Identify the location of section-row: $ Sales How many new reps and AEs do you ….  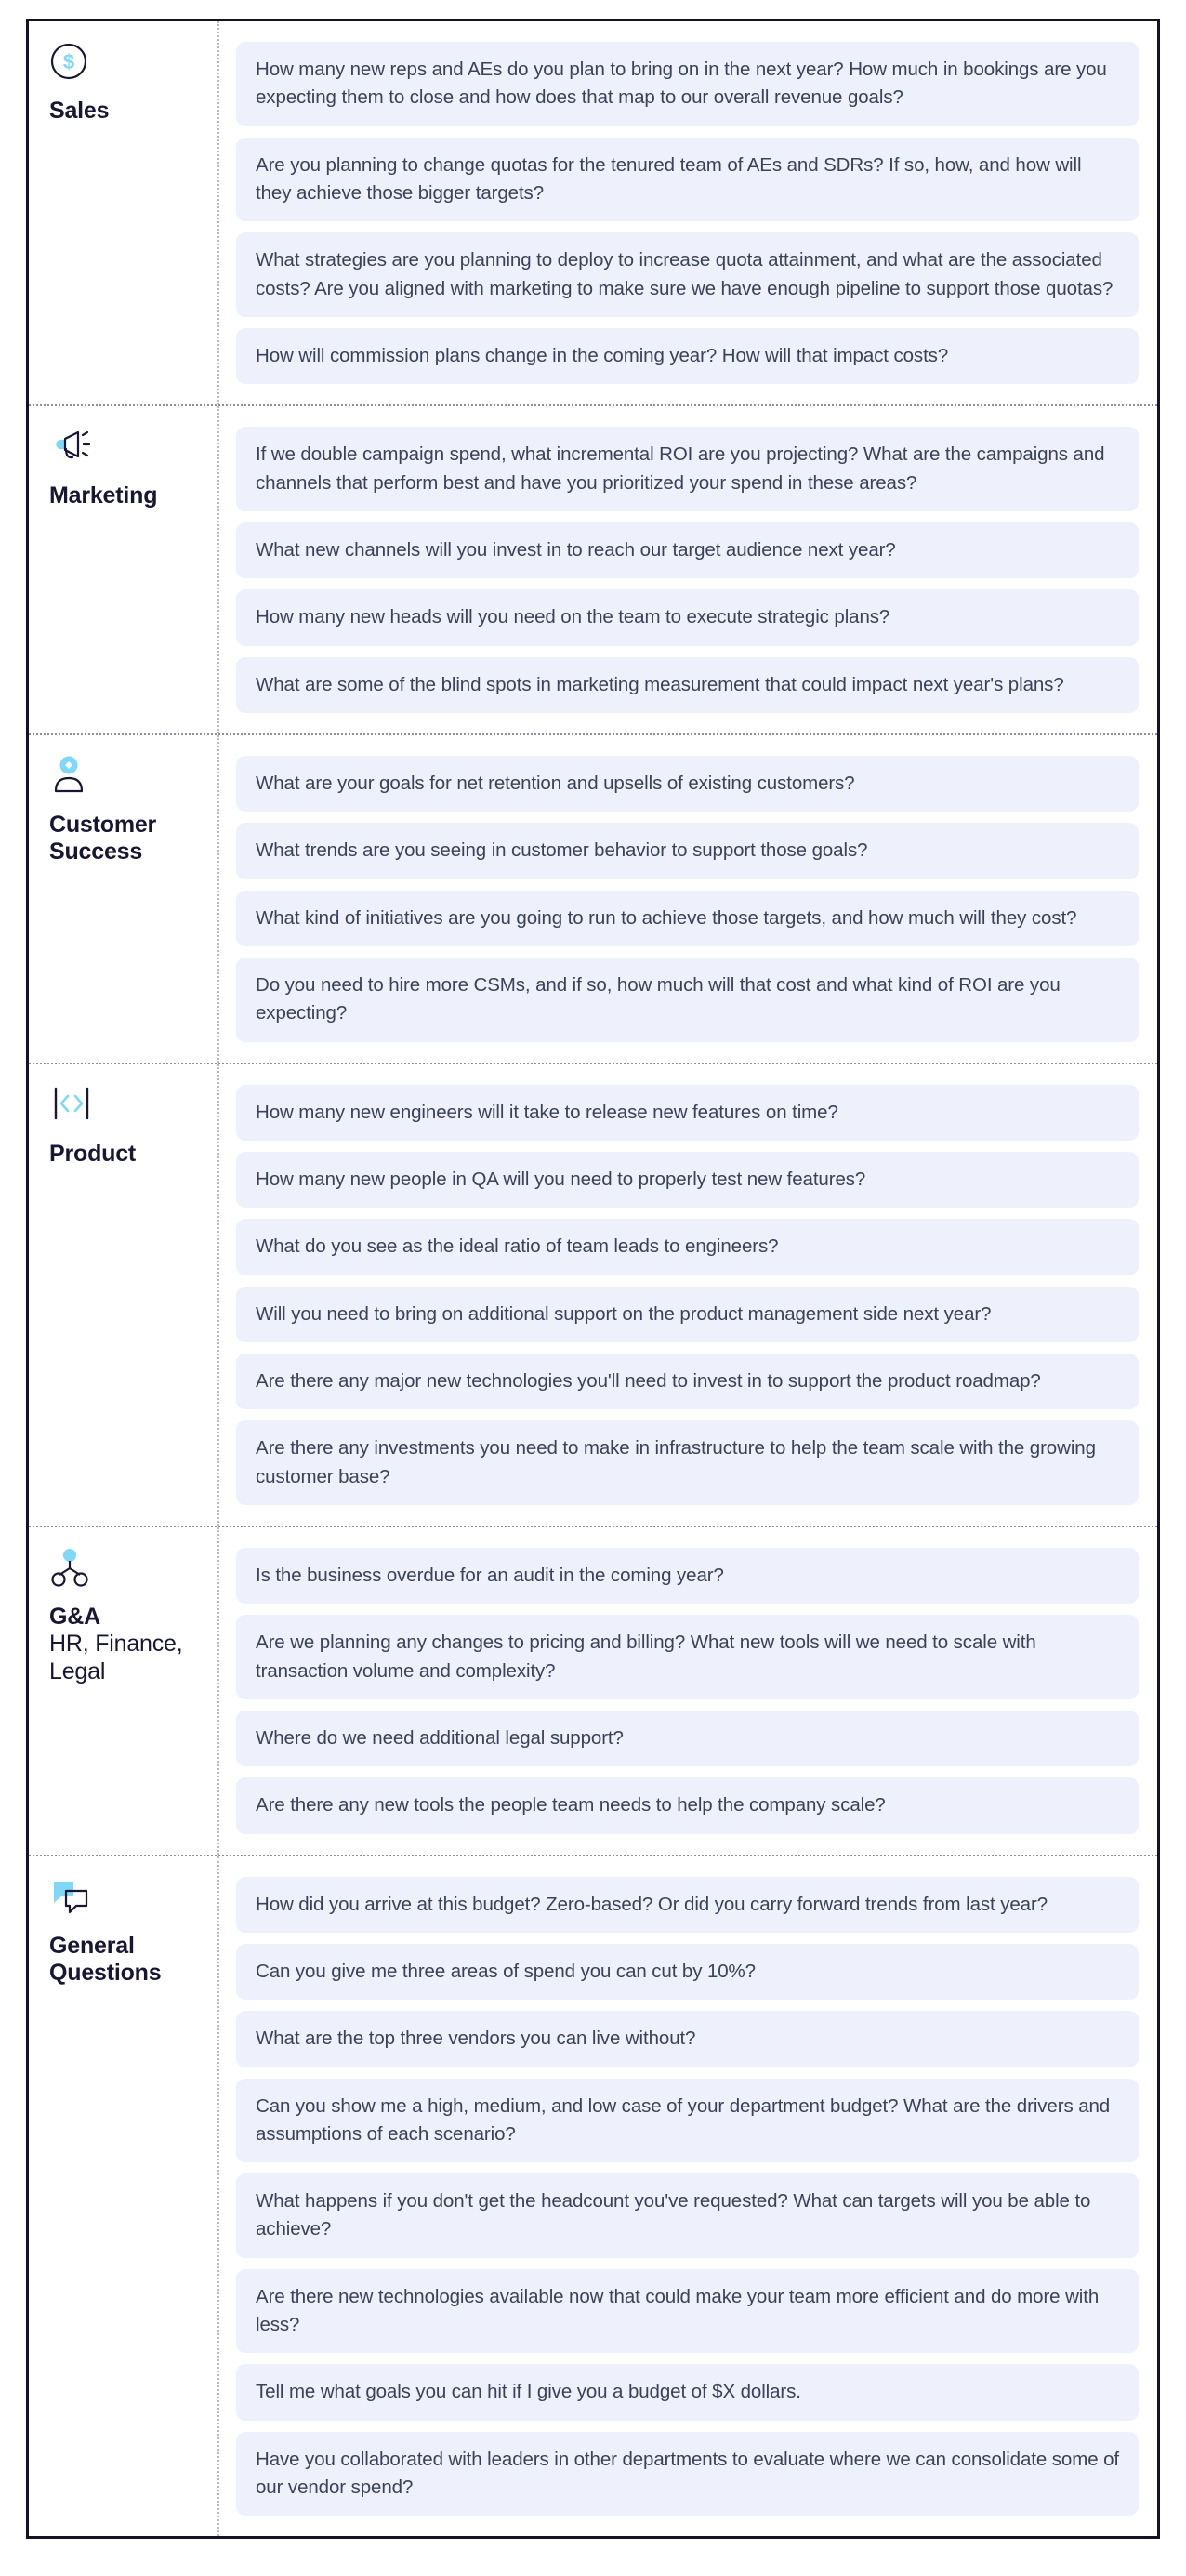
(593, 214).